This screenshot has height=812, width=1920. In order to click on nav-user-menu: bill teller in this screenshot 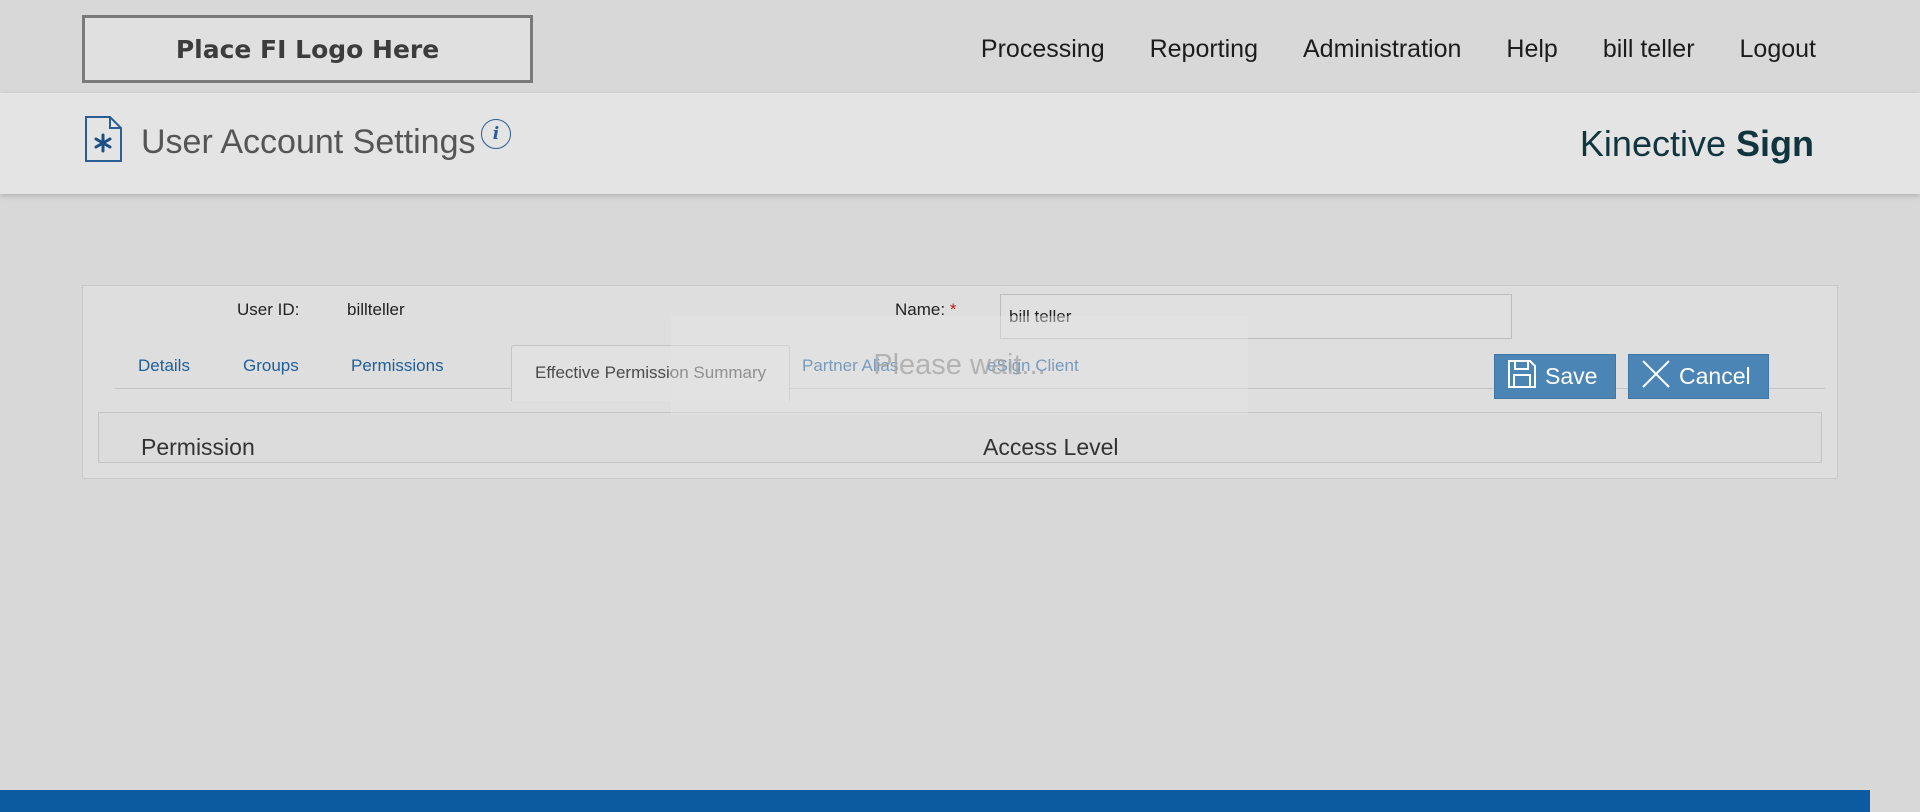, I will do `click(1649, 49)`.